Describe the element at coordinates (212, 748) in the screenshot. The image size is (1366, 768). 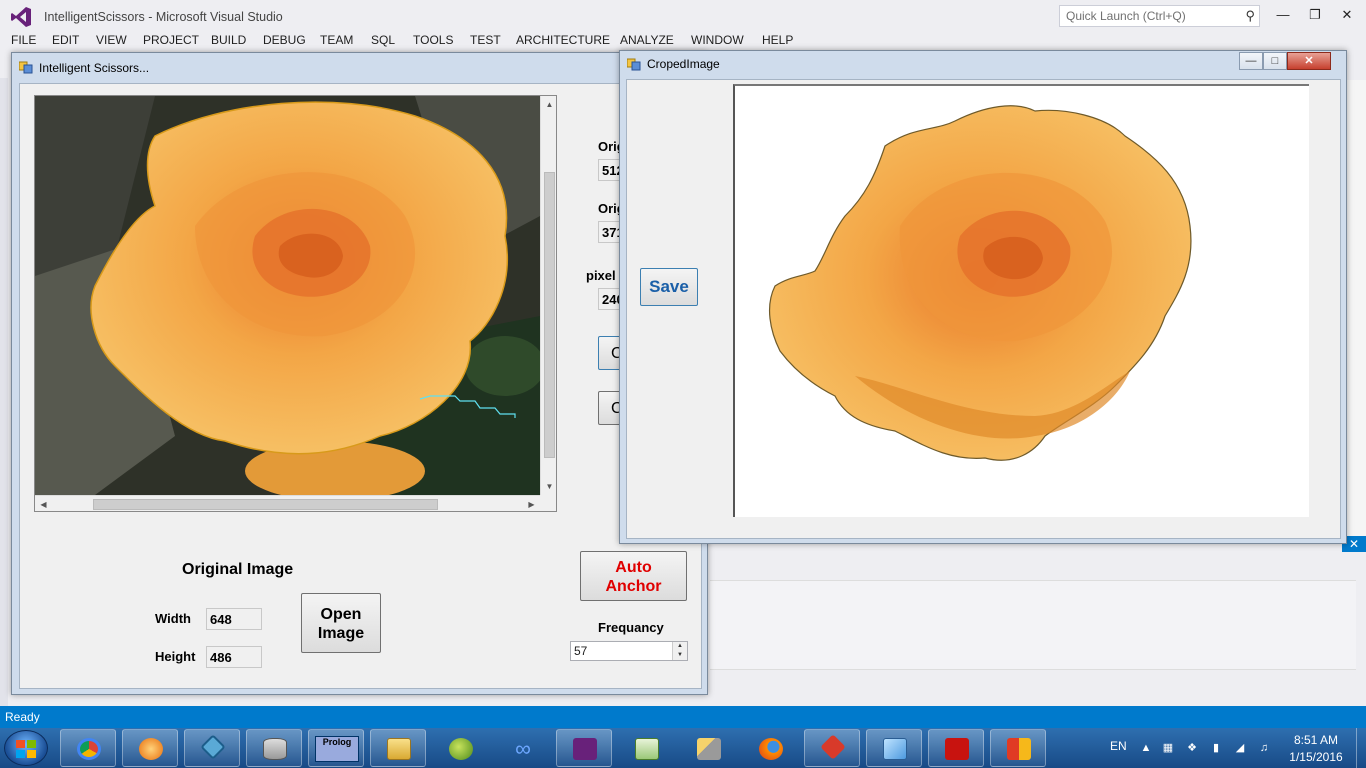
I see `taskbar-network` at that location.